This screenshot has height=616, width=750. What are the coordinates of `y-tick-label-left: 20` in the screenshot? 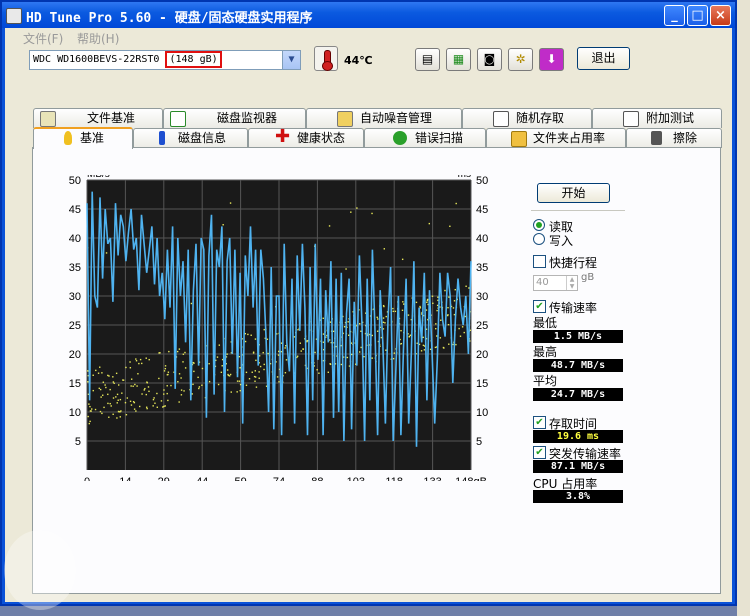 It's located at (75, 355).